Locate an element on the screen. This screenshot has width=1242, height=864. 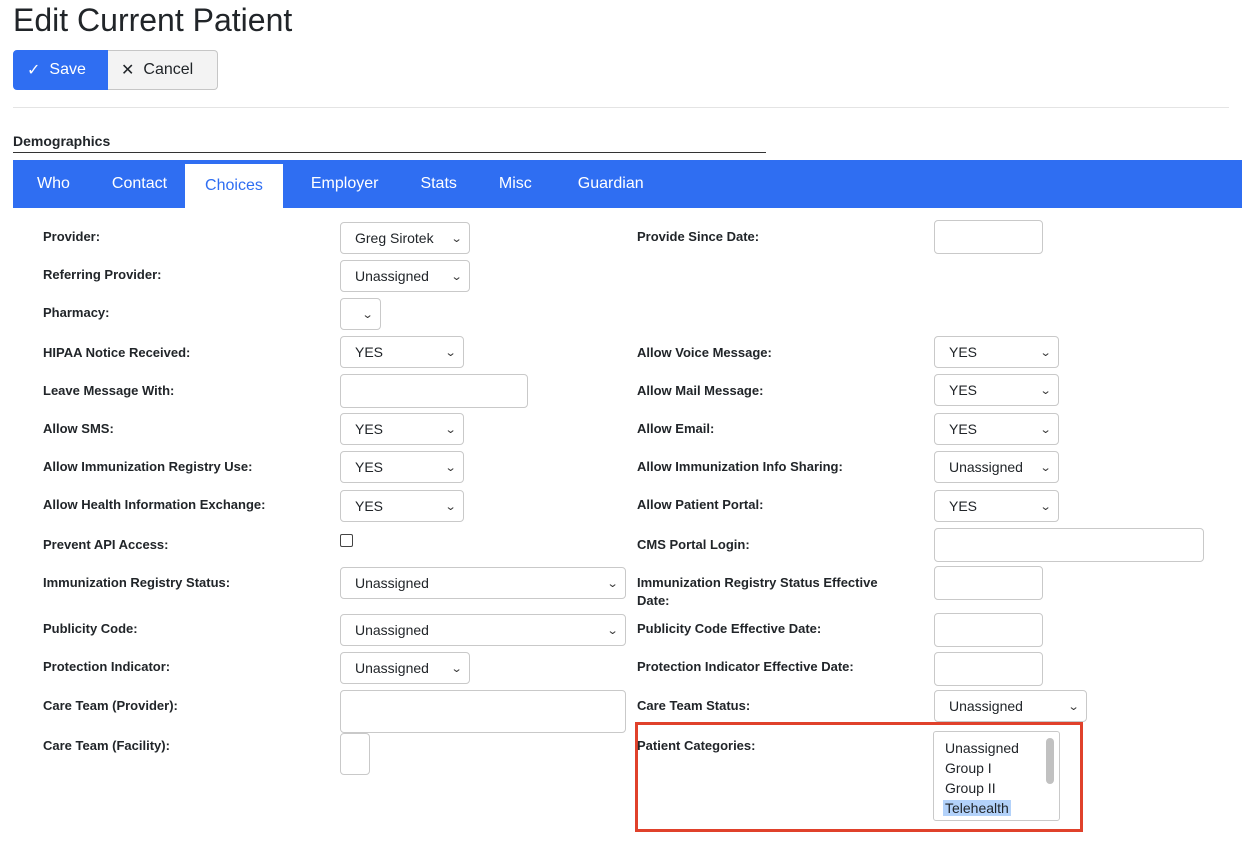
allow-voice-value: YES is located at coordinates (963, 352).